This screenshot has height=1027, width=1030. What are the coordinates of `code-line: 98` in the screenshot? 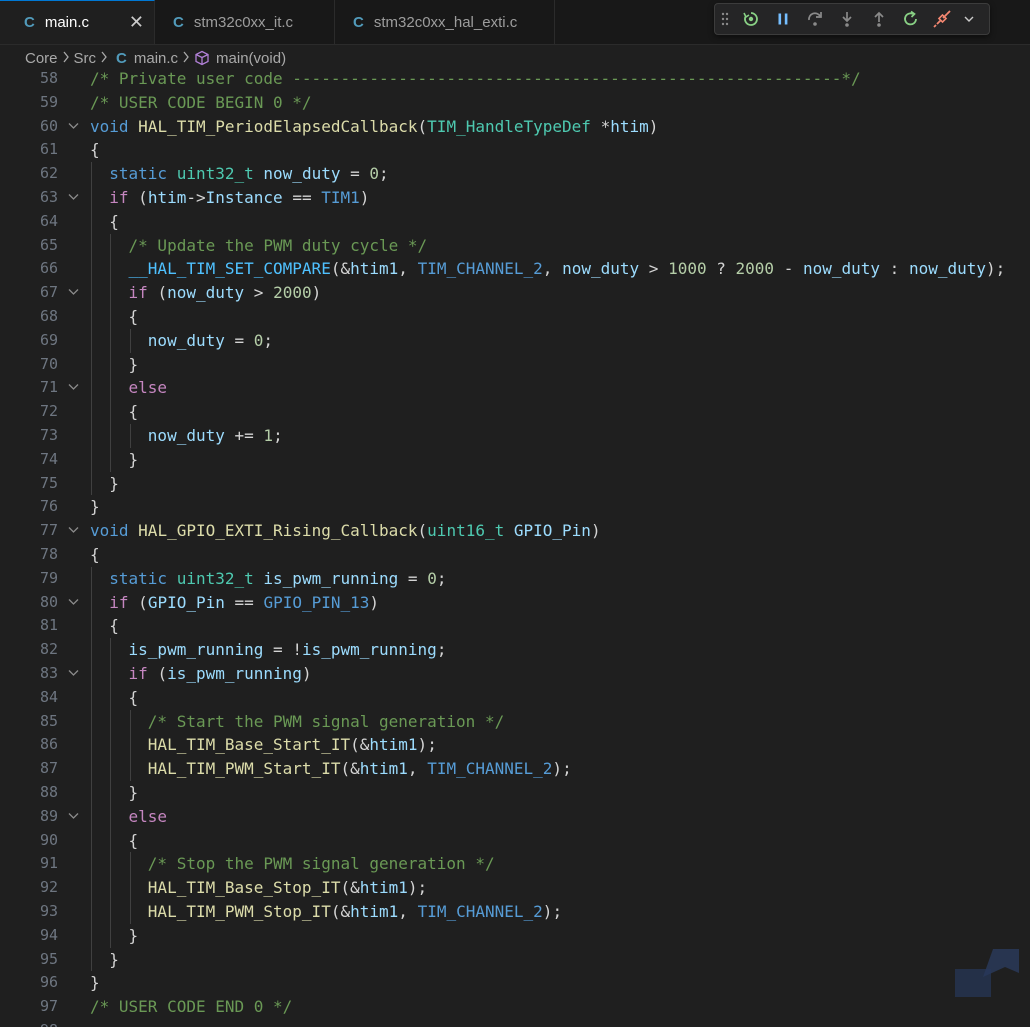 It's located at (508, 1023).